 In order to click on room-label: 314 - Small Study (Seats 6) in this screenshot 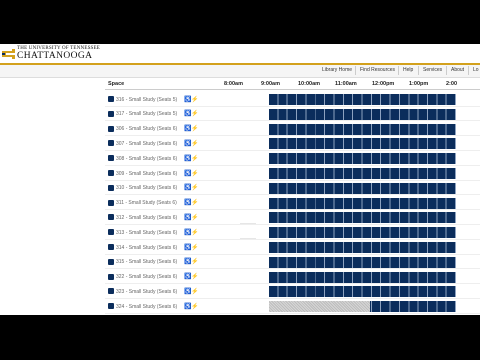, I will do `click(146, 248)`.